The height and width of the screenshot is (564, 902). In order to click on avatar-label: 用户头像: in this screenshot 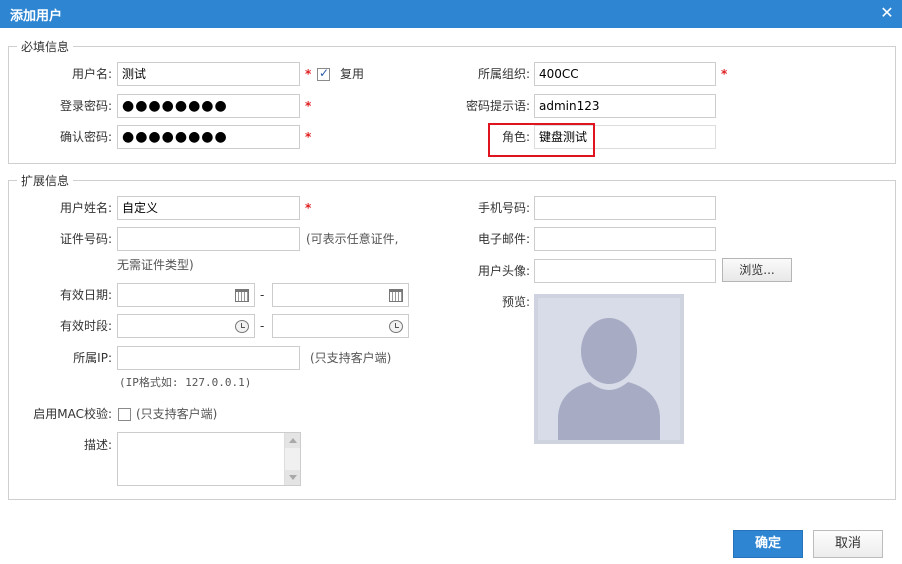, I will do `click(503, 271)`.